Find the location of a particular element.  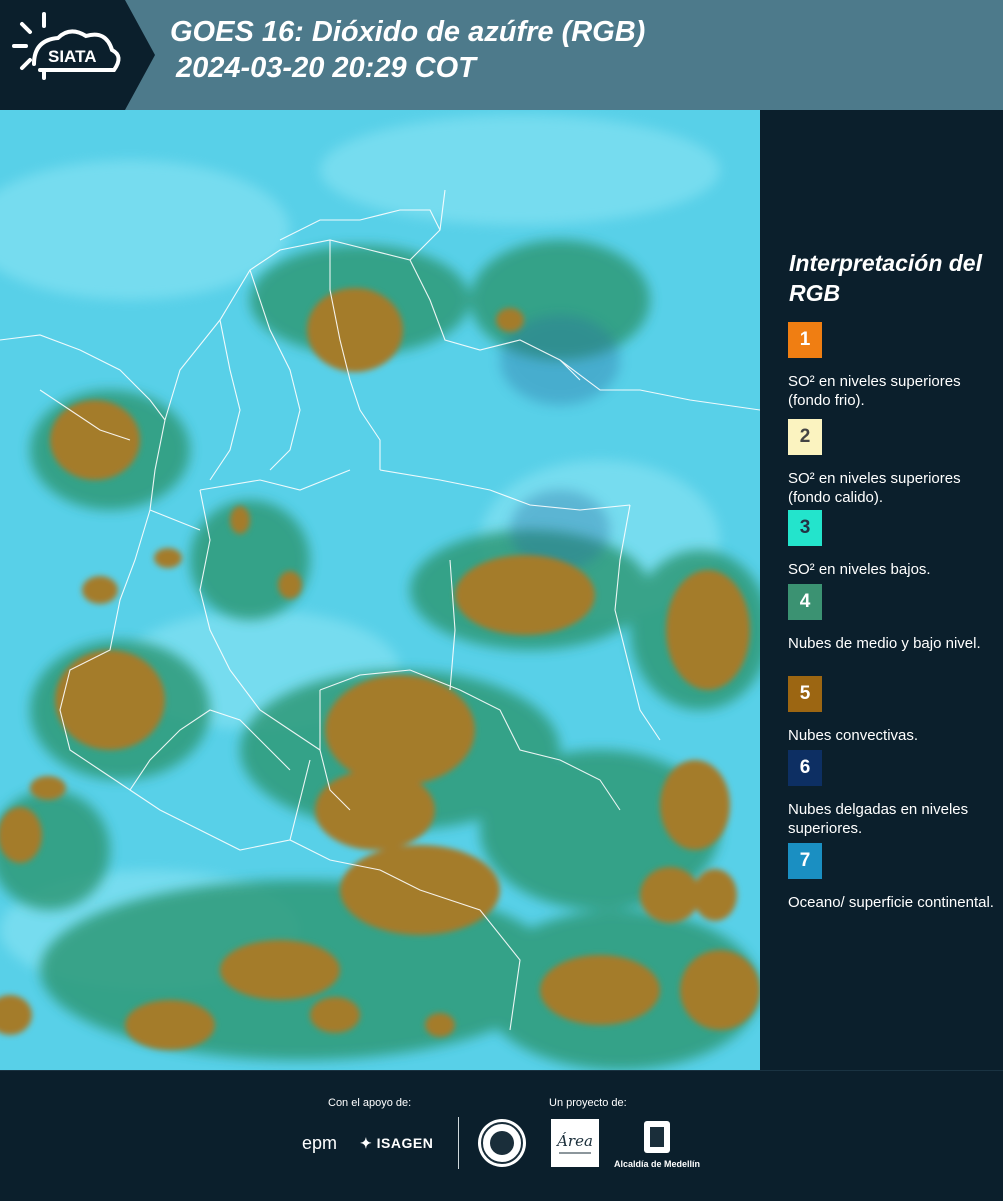

legend-swatch-1: 1 is located at coordinates (805, 340).